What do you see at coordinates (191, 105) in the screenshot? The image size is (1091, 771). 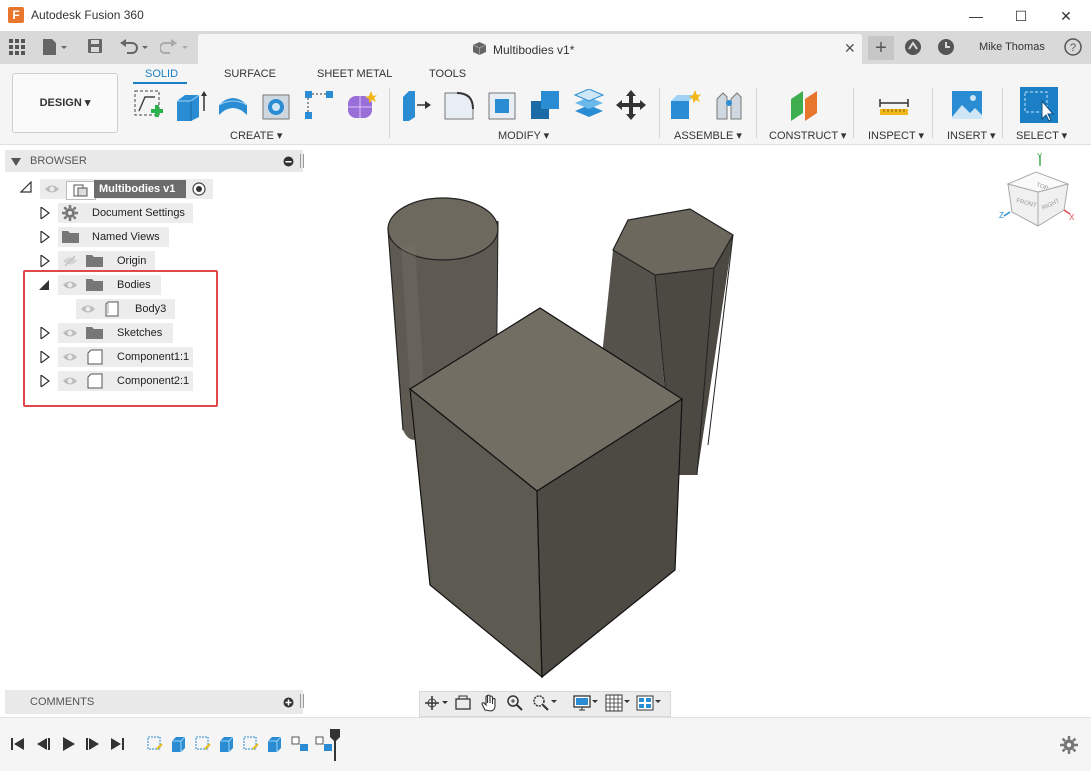 I see `extrude-icon` at bounding box center [191, 105].